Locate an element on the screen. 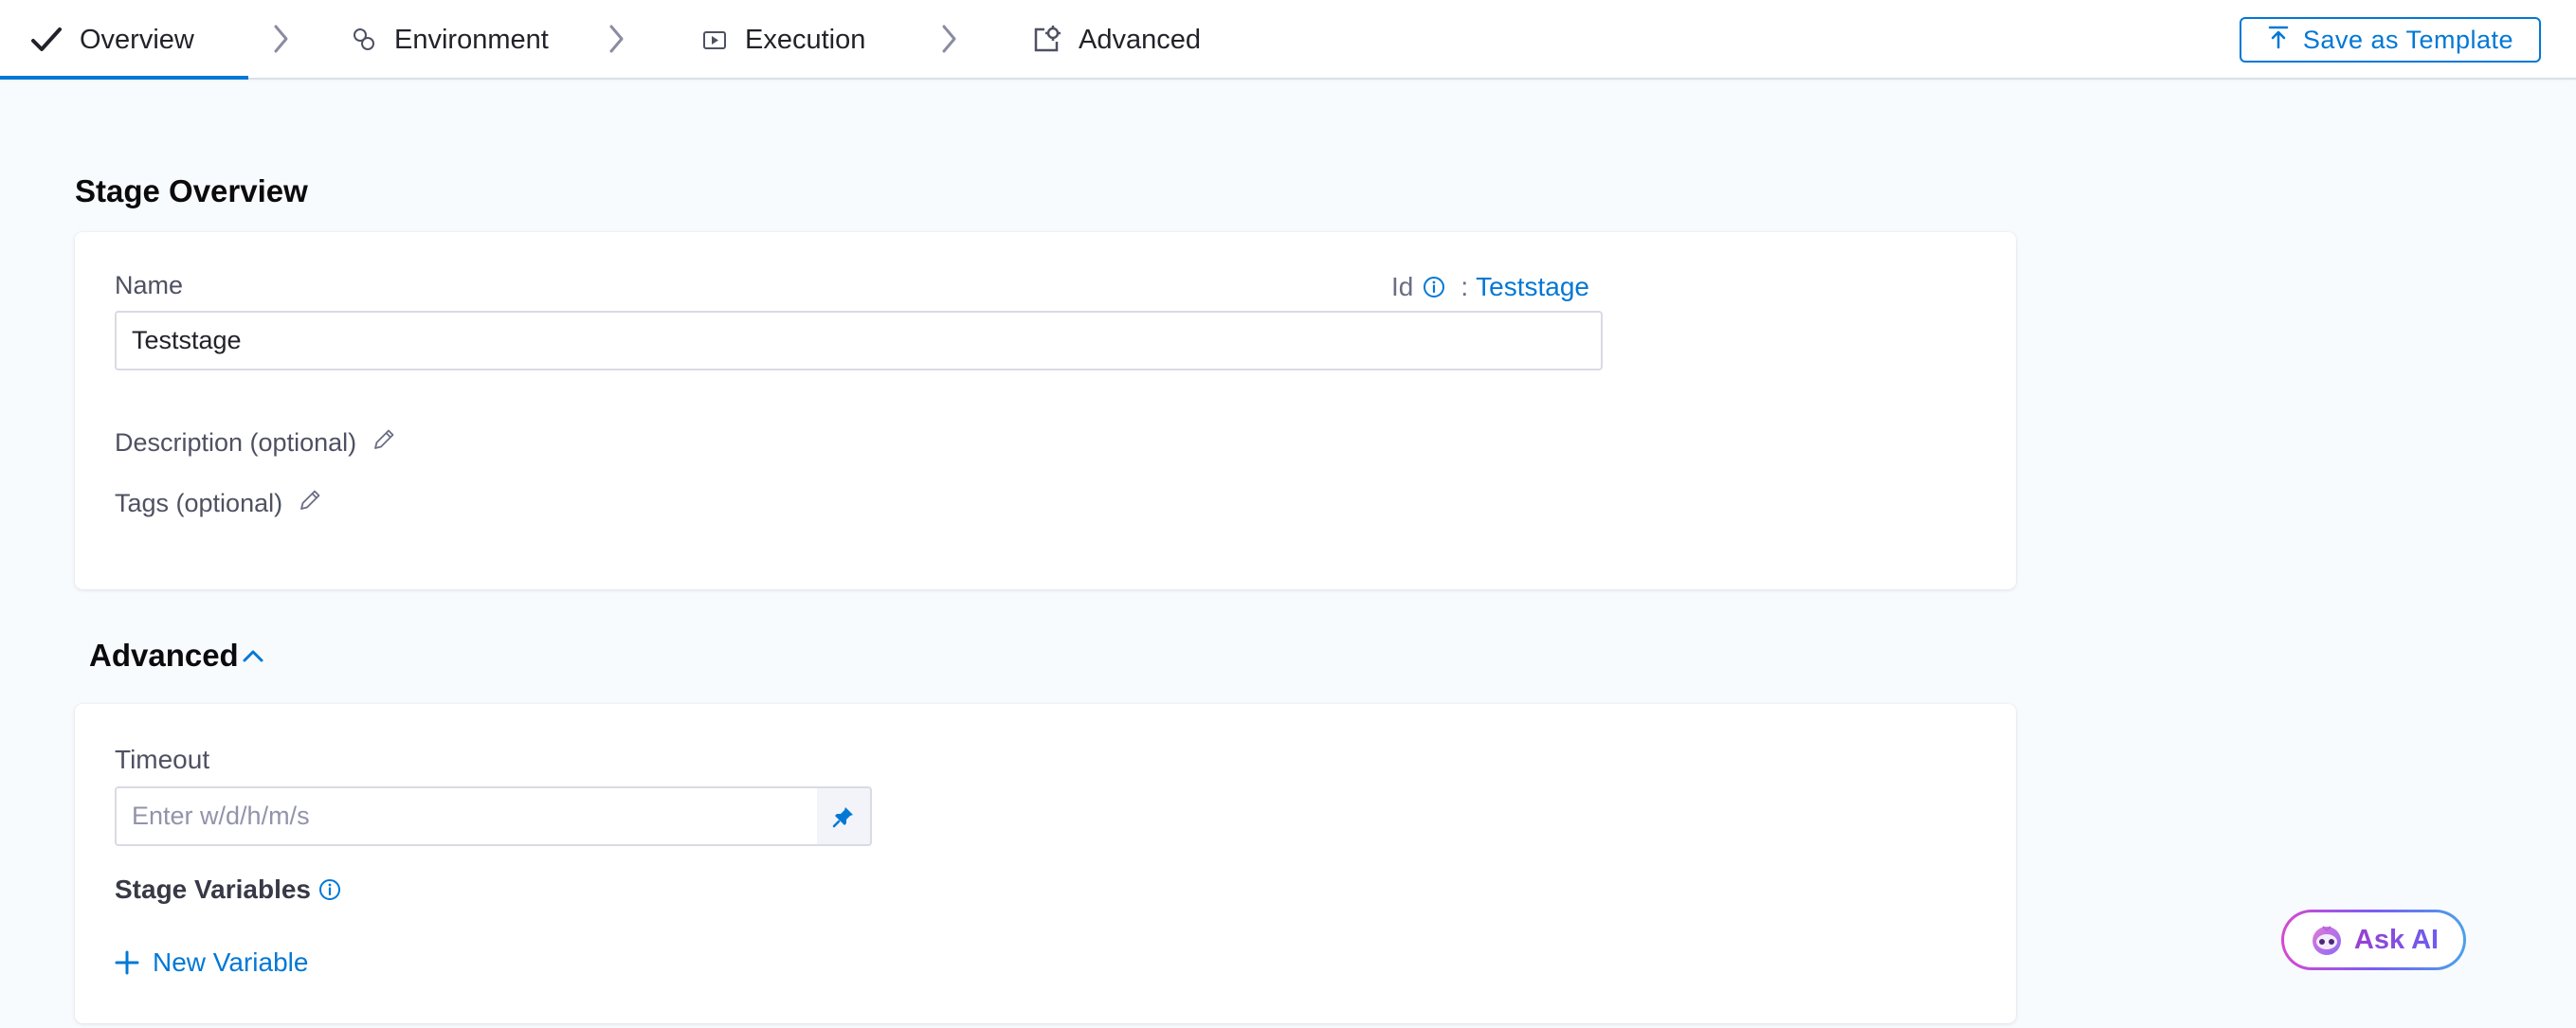 Image resolution: width=2576 pixels, height=1028 pixels. id-value: Teststage is located at coordinates (1532, 286).